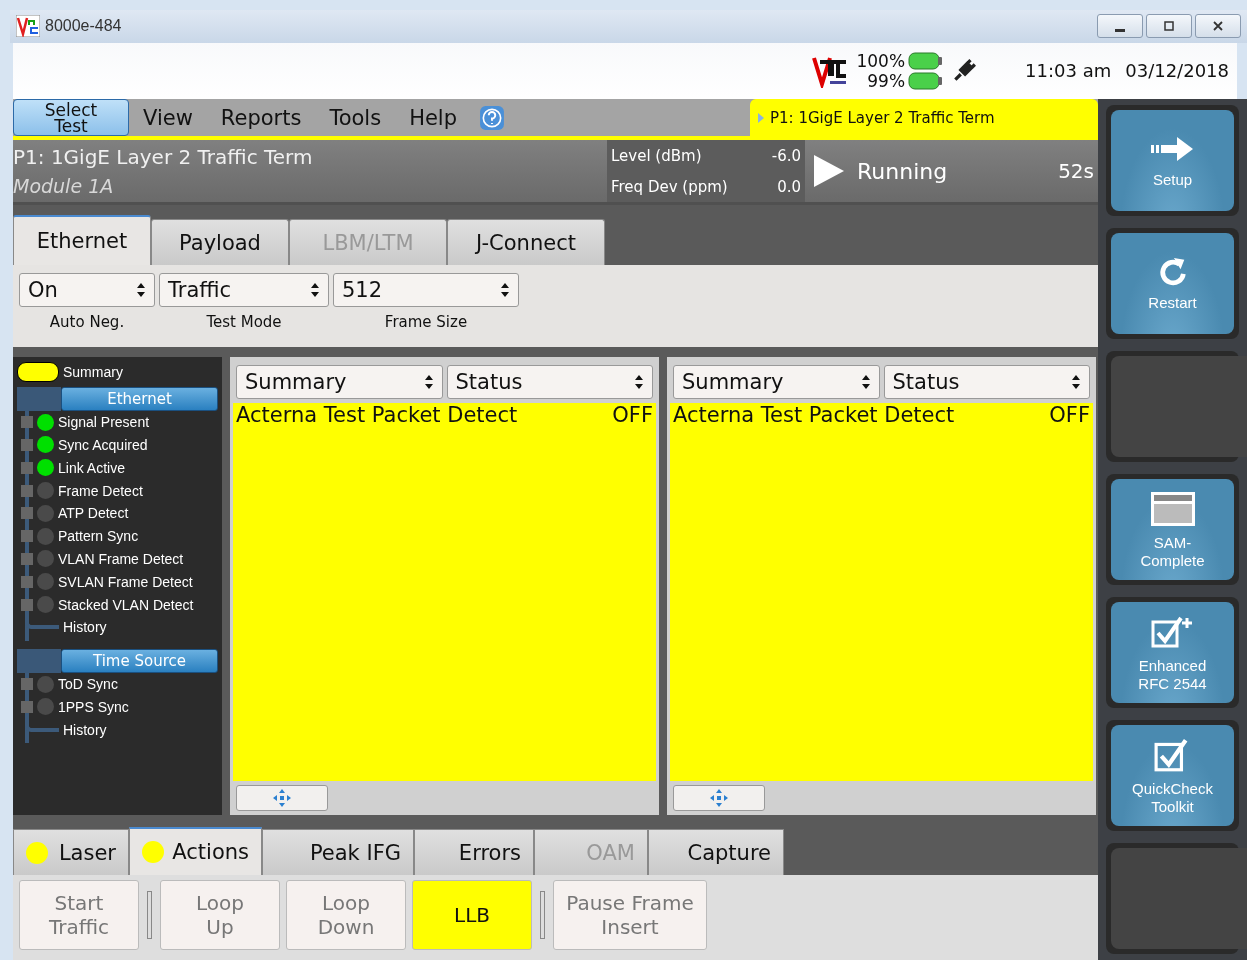 The height and width of the screenshot is (960, 1247). I want to click on action-tab: Actions, so click(195, 851).